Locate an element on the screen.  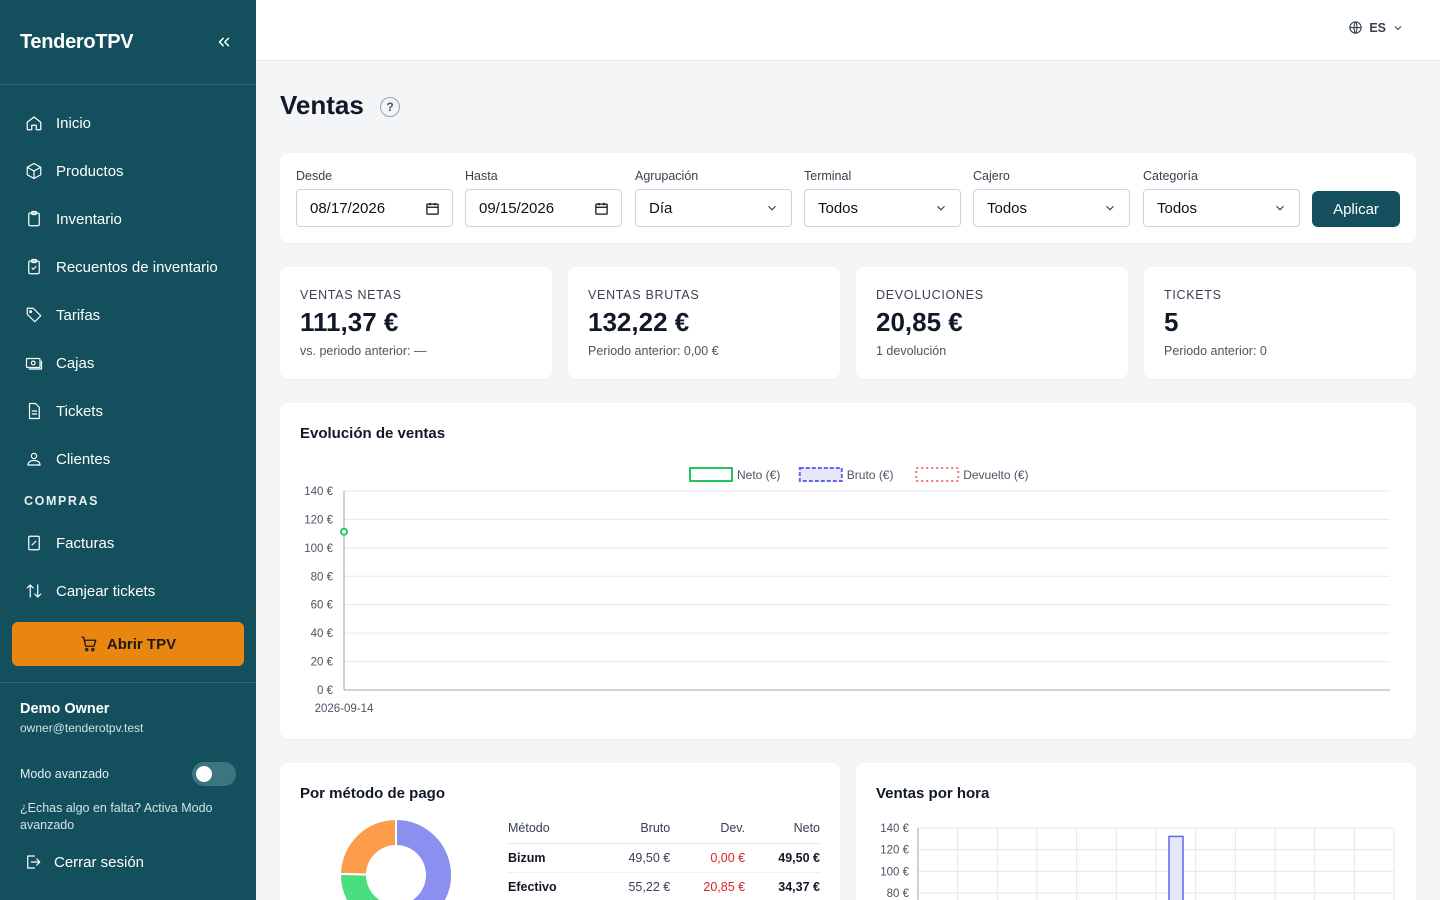
donut-slice-otro is located at coordinates (367, 846).